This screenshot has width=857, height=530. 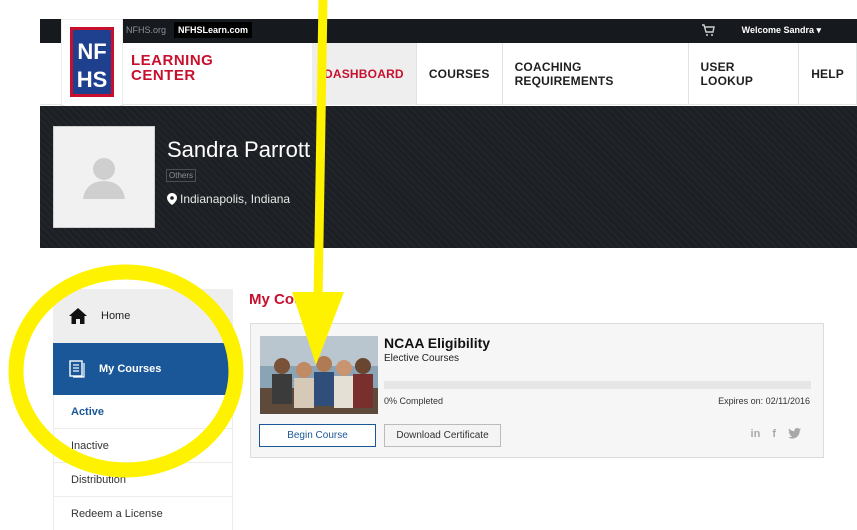 I want to click on brand-line-2: CENTER, so click(x=163, y=75).